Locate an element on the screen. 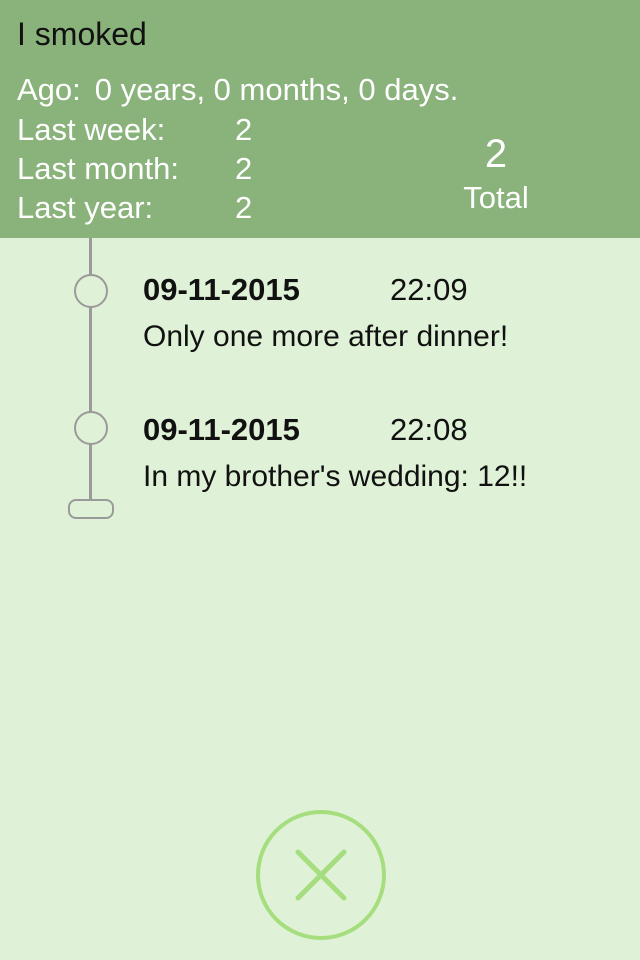  entry-time: 22:09 is located at coordinates (429, 289).